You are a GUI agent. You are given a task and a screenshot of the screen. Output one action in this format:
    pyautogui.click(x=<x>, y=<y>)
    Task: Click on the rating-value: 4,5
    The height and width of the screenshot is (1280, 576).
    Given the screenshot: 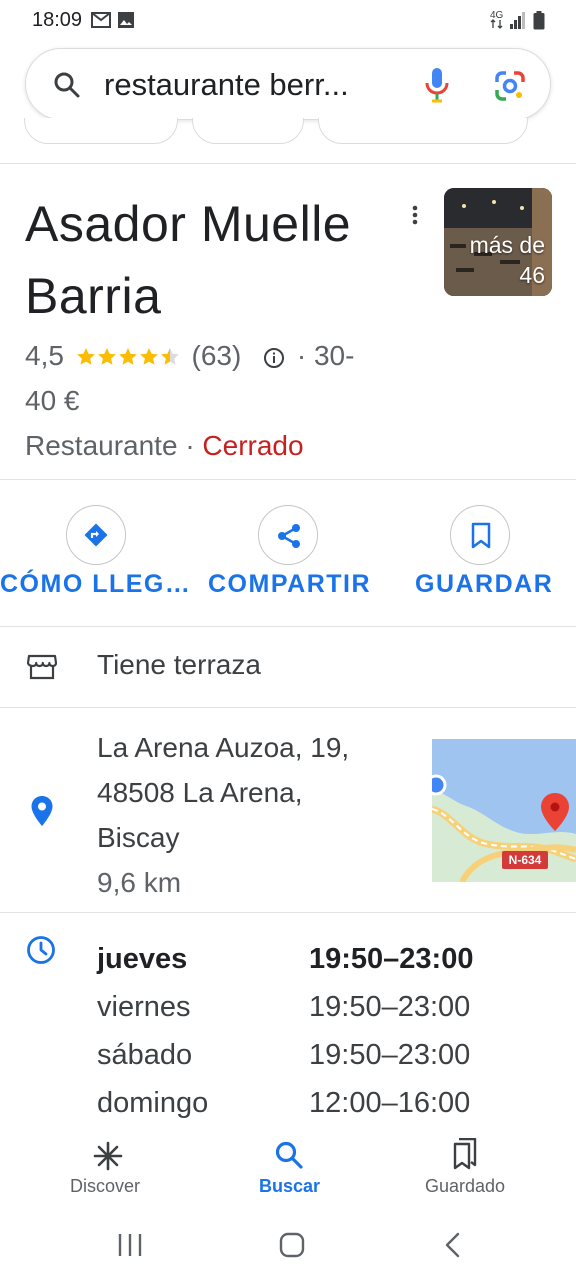 What is the action you would take?
    pyautogui.click(x=44, y=355)
    